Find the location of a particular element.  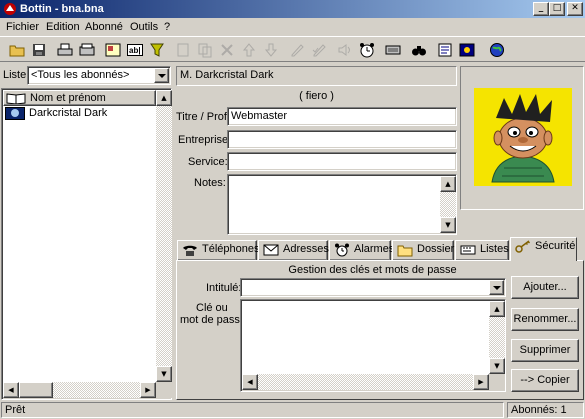

internet-button is located at coordinates (497, 50).